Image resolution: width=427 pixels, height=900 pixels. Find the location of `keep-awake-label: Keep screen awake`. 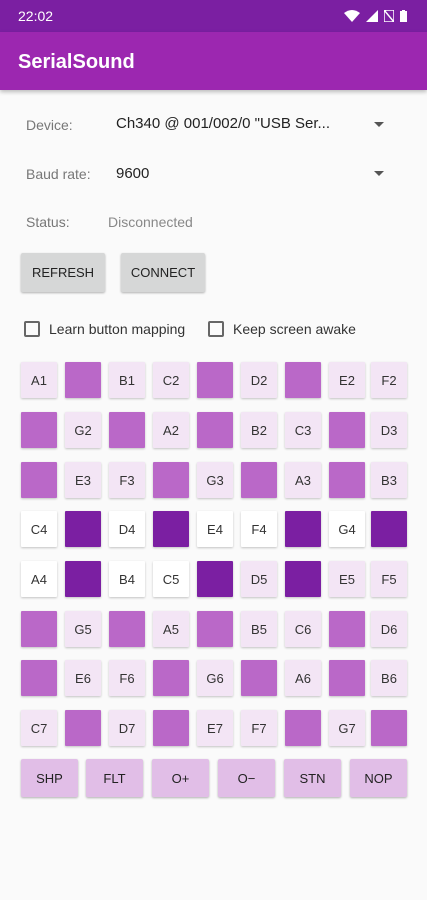

keep-awake-label: Keep screen awake is located at coordinates (294, 329).